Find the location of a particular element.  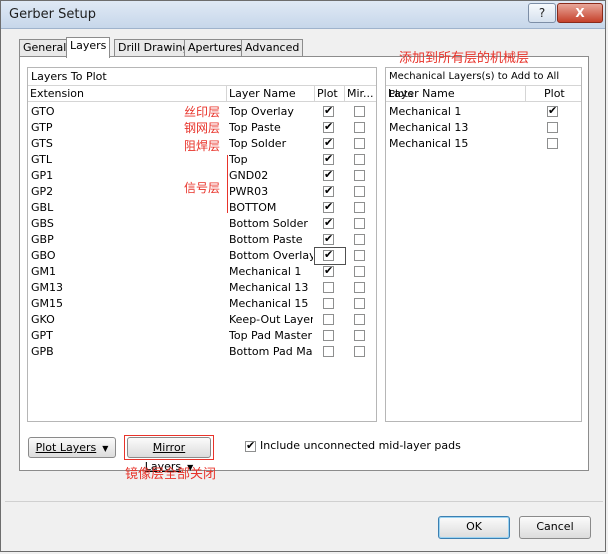

layer-name: Mechanical 15 is located at coordinates (269, 303).